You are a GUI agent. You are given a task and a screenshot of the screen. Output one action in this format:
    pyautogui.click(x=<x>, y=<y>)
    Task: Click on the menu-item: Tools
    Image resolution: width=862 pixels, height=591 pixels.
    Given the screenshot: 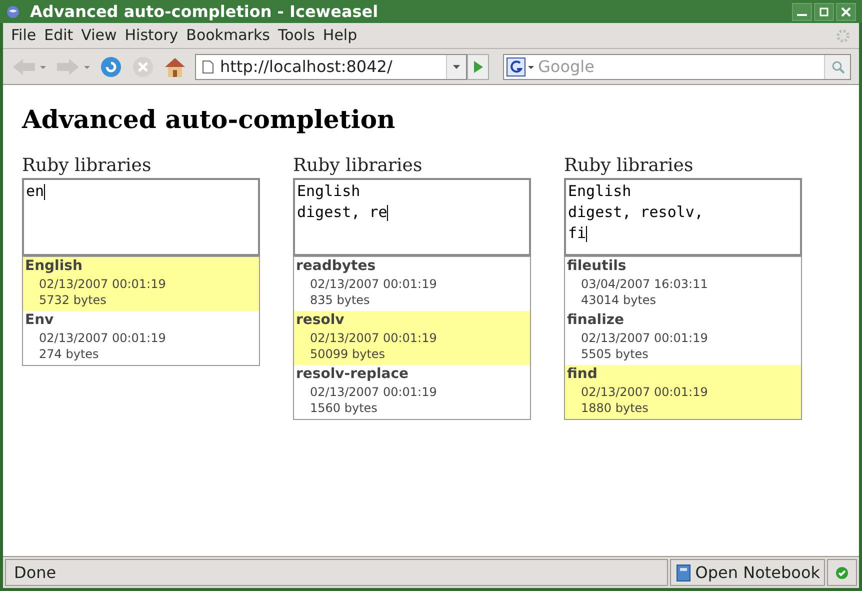 What is the action you would take?
    pyautogui.click(x=296, y=35)
    